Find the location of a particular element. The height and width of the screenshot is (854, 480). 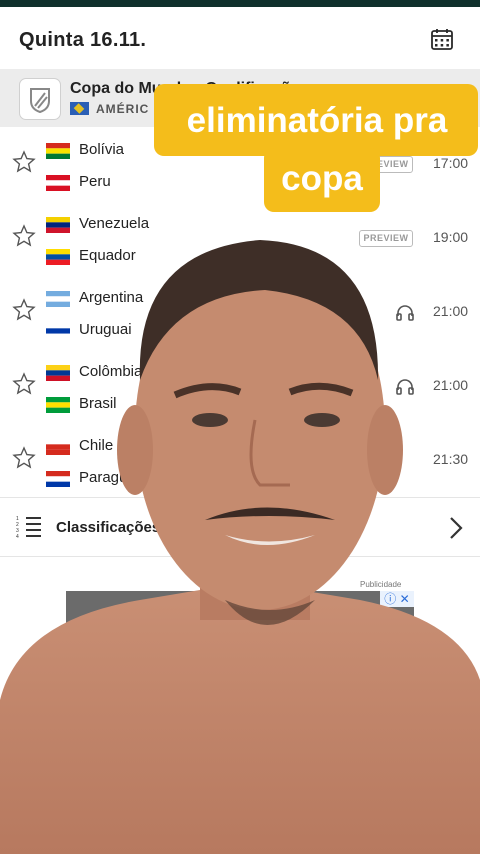

caption-line-2: copa is located at coordinates (322, 178).